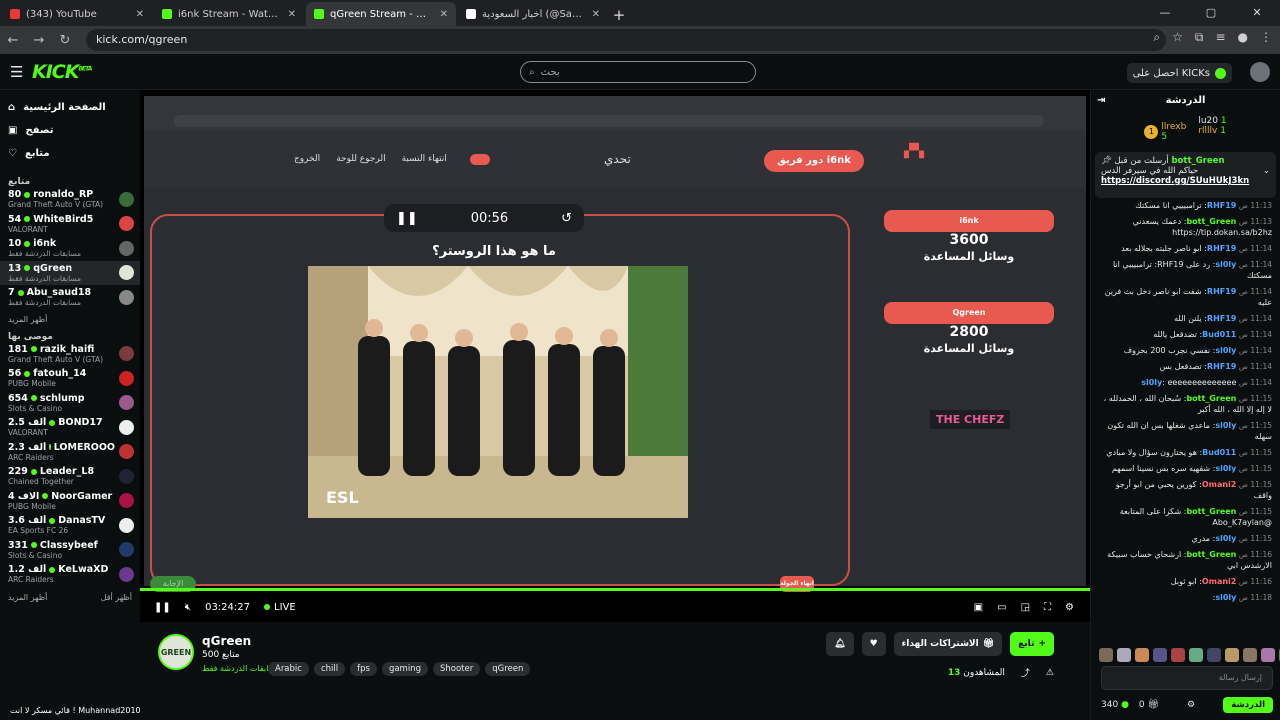  What do you see at coordinates (626, 40) in the screenshot?
I see `url-field: kick.com/qgreen` at bounding box center [626, 40].